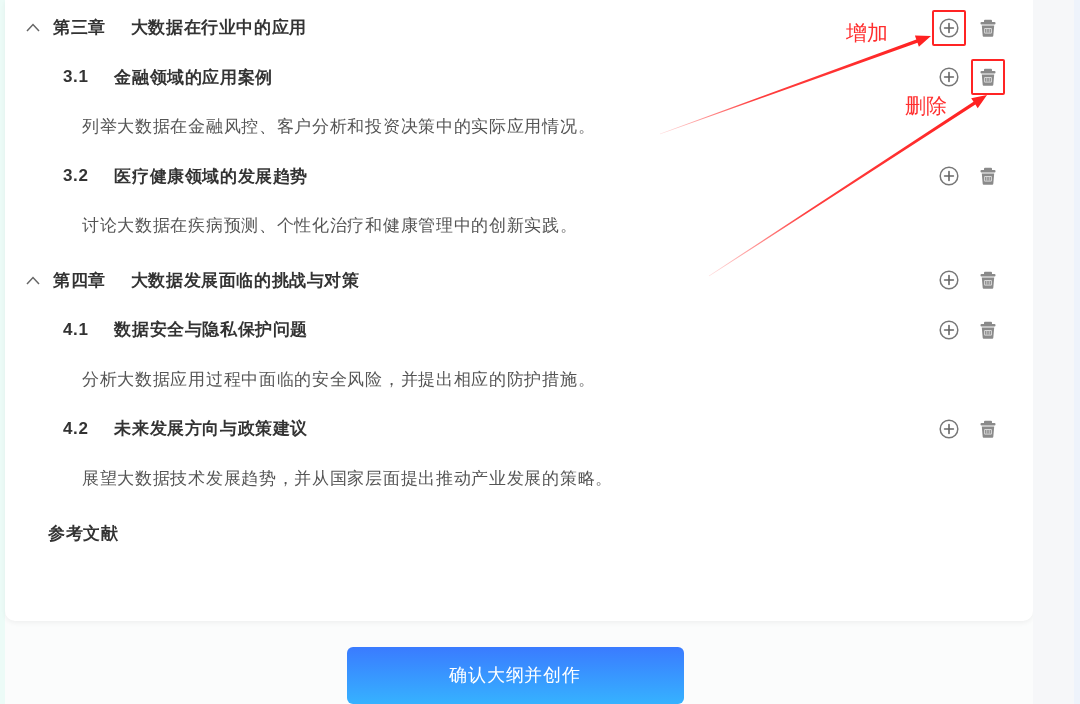 Image resolution: width=1080 pixels, height=704 pixels. What do you see at coordinates (211, 330) in the screenshot?
I see `section-title: 数据安全与隐私保护问题` at bounding box center [211, 330].